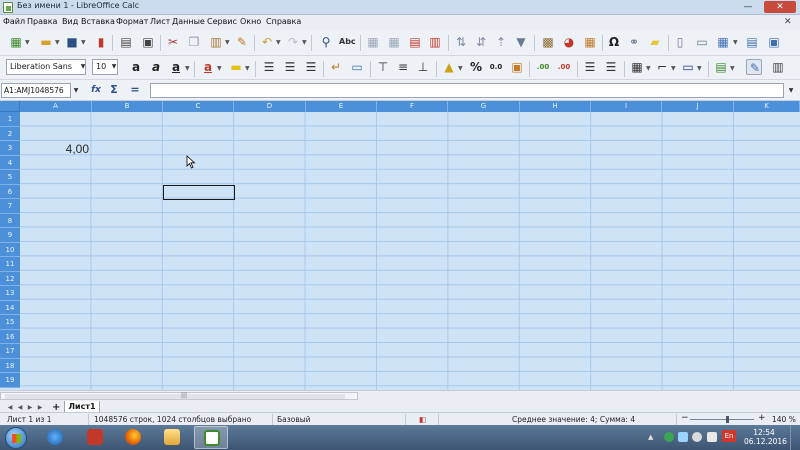  Describe the element at coordinates (10, 337) in the screenshot. I see `row-header: 16` at that location.